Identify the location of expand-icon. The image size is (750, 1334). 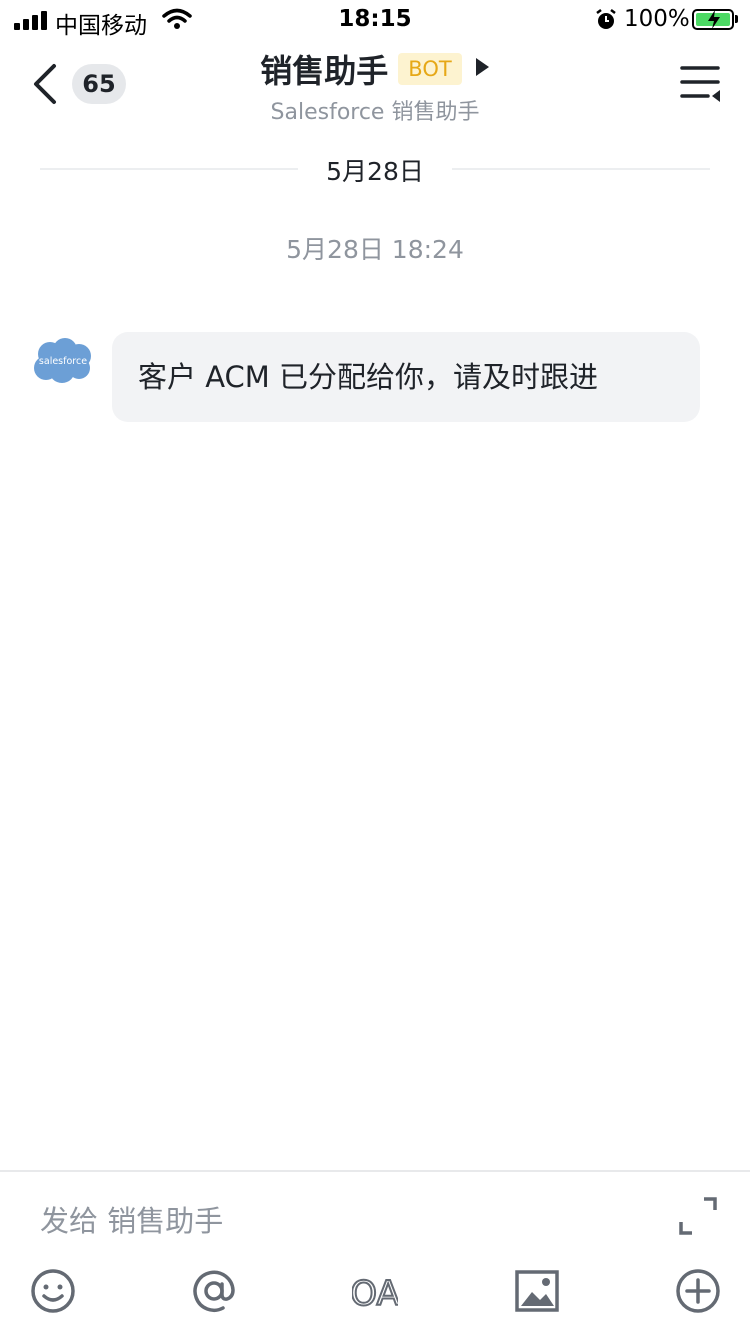
(698, 1216).